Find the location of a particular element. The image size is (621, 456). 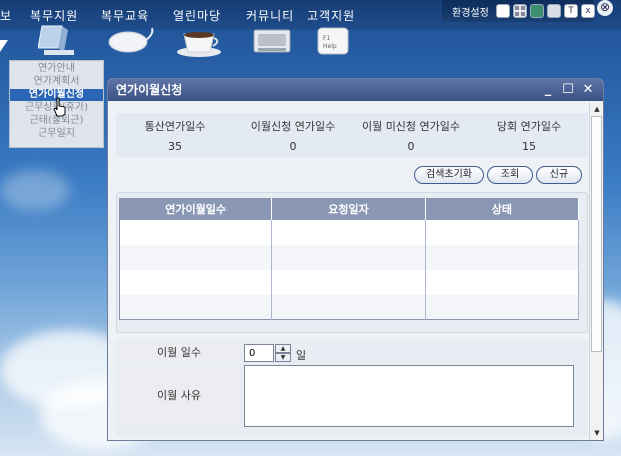

summary-carryover-requested: 이월신청 연가일수 0 is located at coordinates (293, 133).